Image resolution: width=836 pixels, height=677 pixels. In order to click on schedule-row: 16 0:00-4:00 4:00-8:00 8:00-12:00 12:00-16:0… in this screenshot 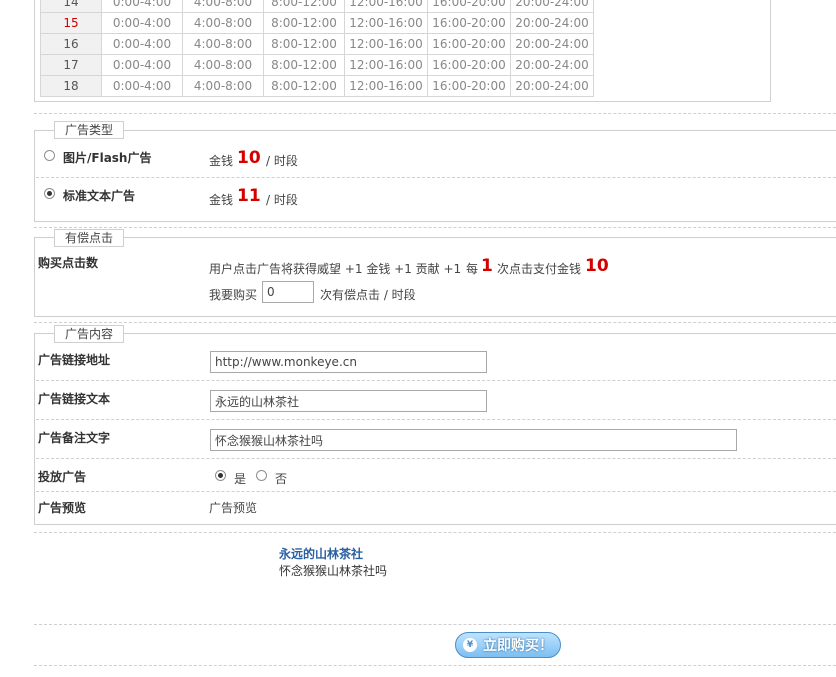, I will do `click(317, 44)`.